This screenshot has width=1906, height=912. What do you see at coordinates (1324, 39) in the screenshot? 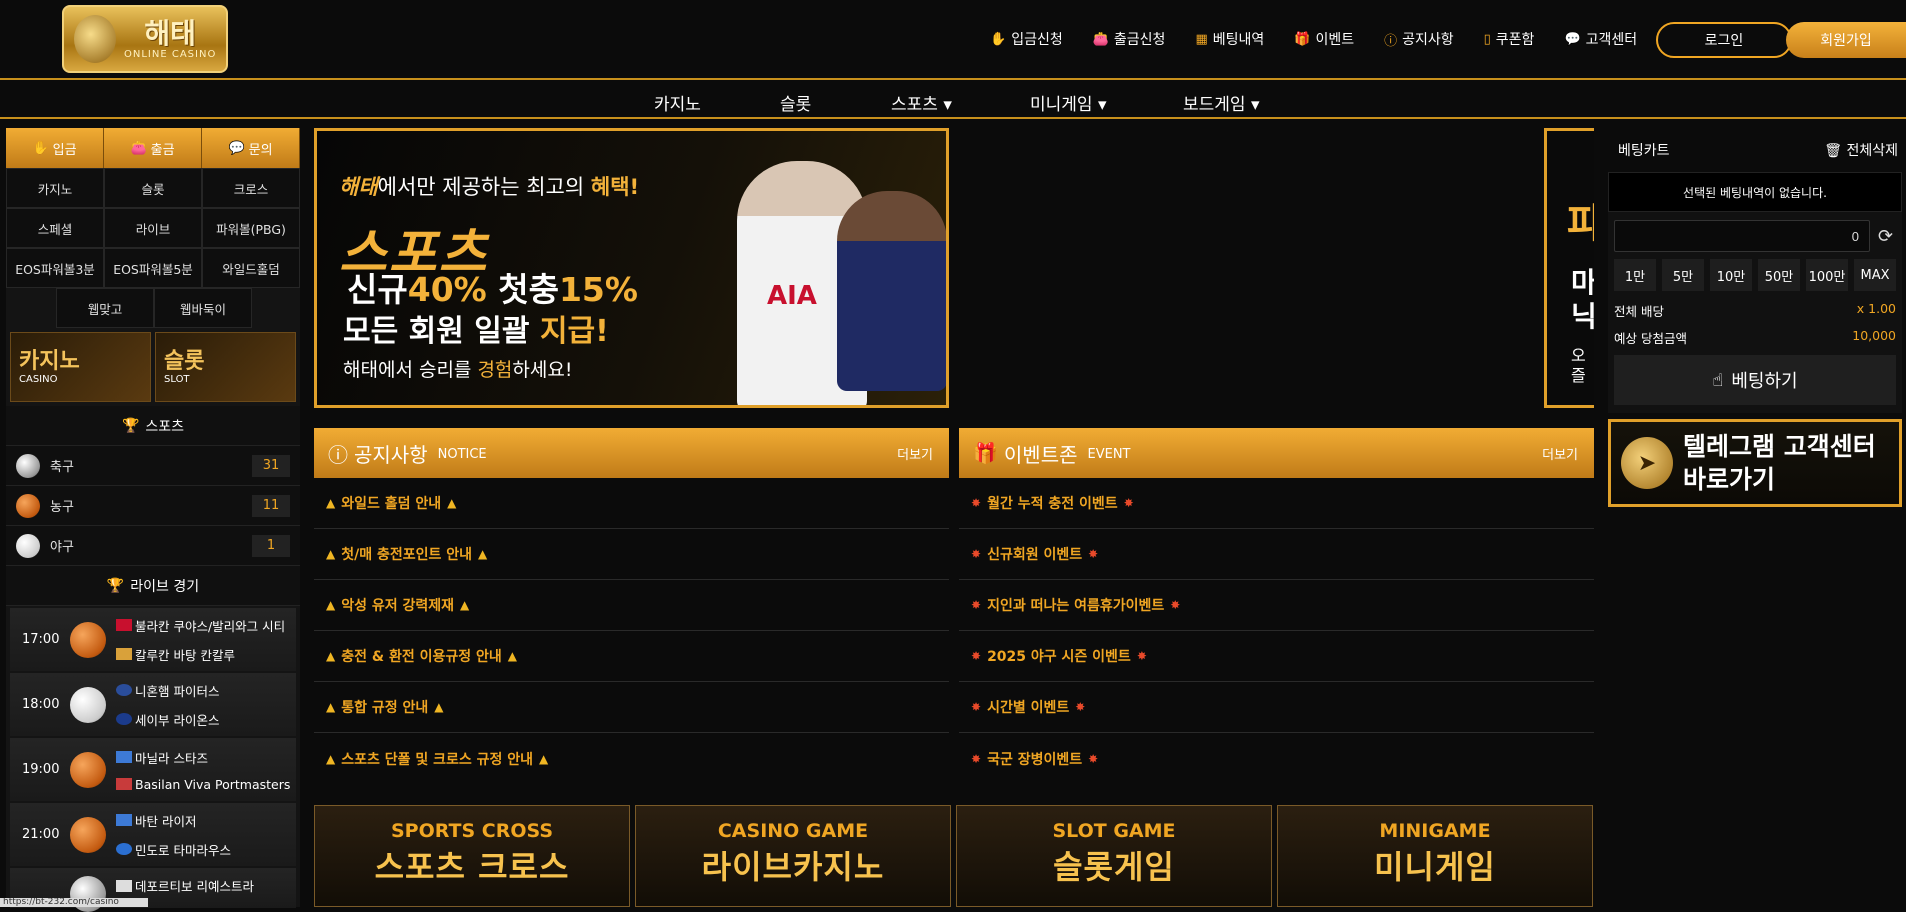
I see `topnav-event: 🎁 이벤트` at bounding box center [1324, 39].